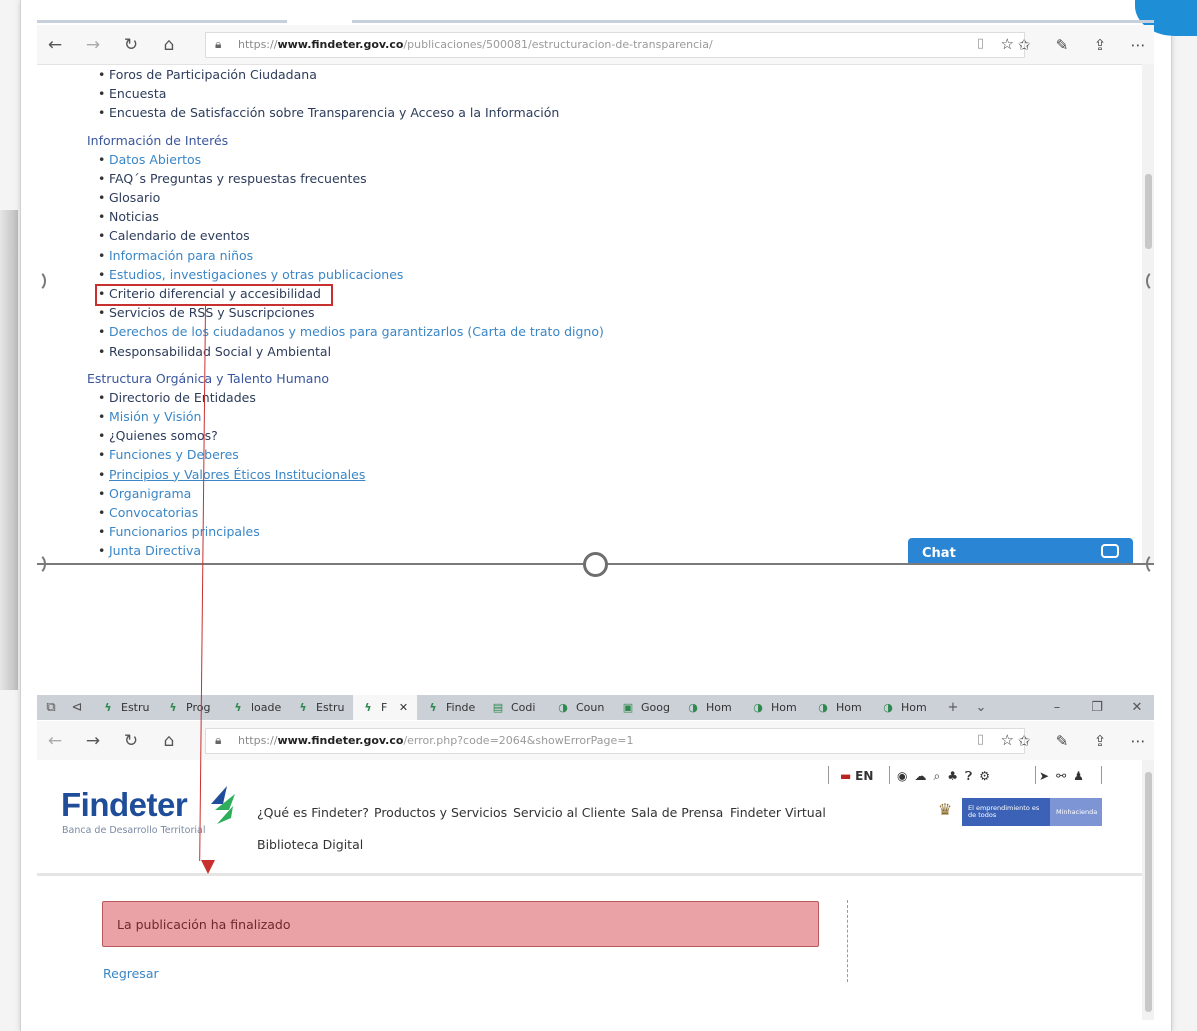 Image resolution: width=1197 pixels, height=1031 pixels. I want to click on list-item: Directorio de Entidades, so click(177, 397).